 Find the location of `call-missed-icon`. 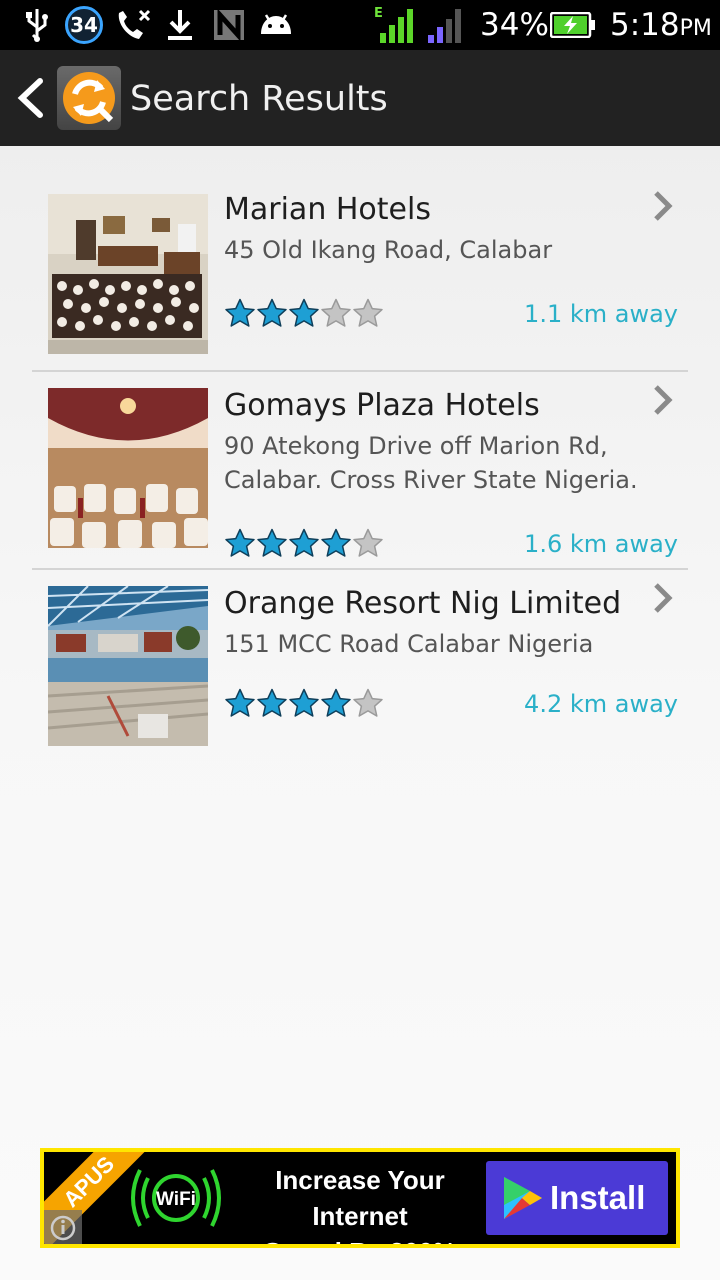

call-missed-icon is located at coordinates (133, 25).